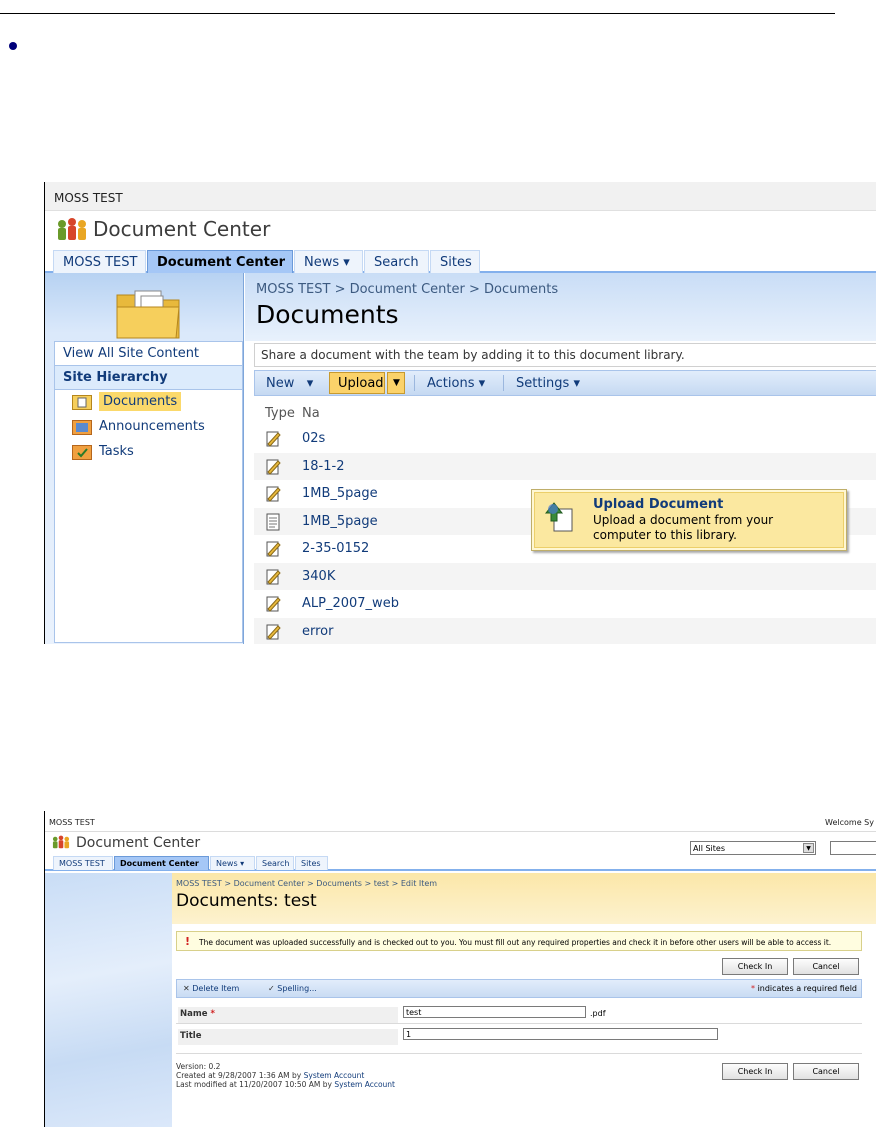  What do you see at coordinates (808, 848) in the screenshot?
I see `chevron-down-icon: ▼` at bounding box center [808, 848].